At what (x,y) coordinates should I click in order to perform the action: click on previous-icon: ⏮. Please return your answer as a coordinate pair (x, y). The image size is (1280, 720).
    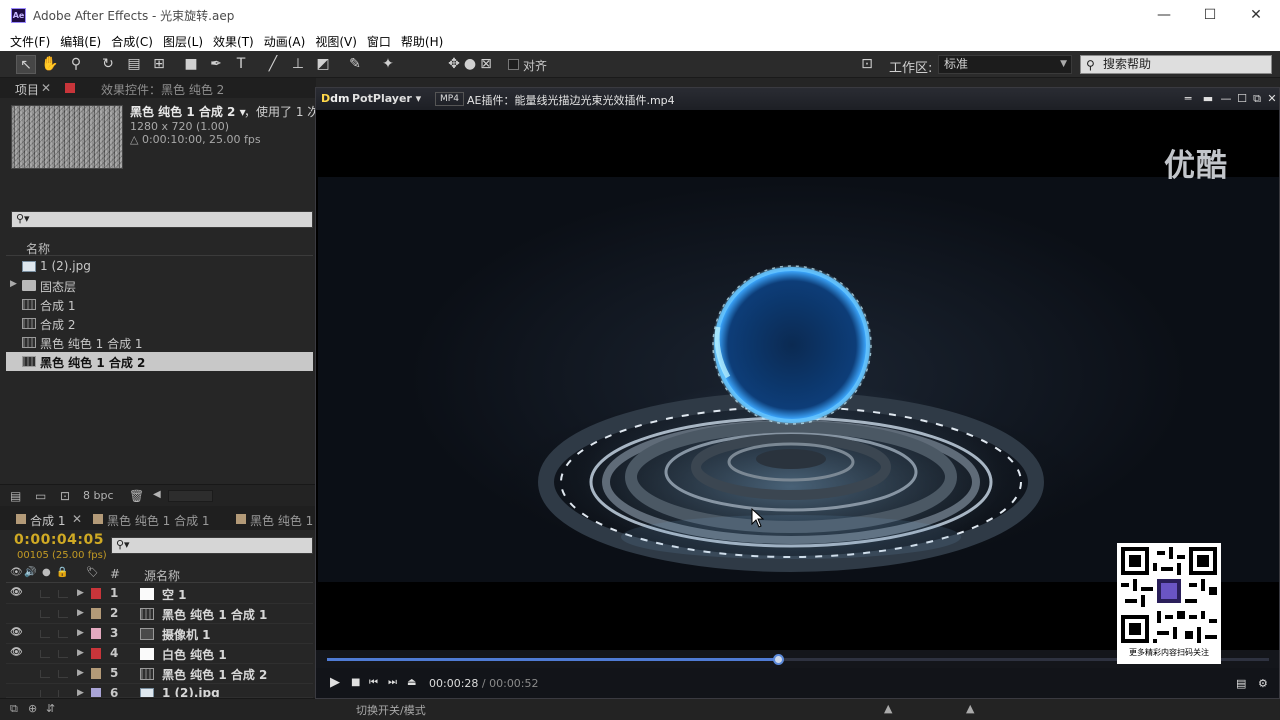
    Looking at the image, I should click on (373, 682).